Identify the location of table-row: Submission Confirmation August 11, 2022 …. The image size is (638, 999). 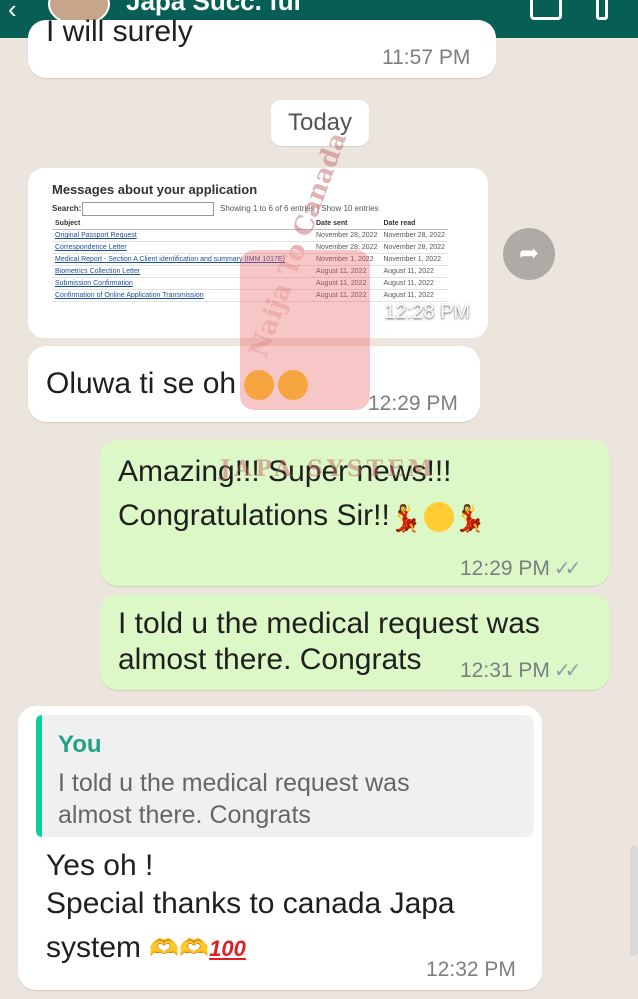
(250, 283).